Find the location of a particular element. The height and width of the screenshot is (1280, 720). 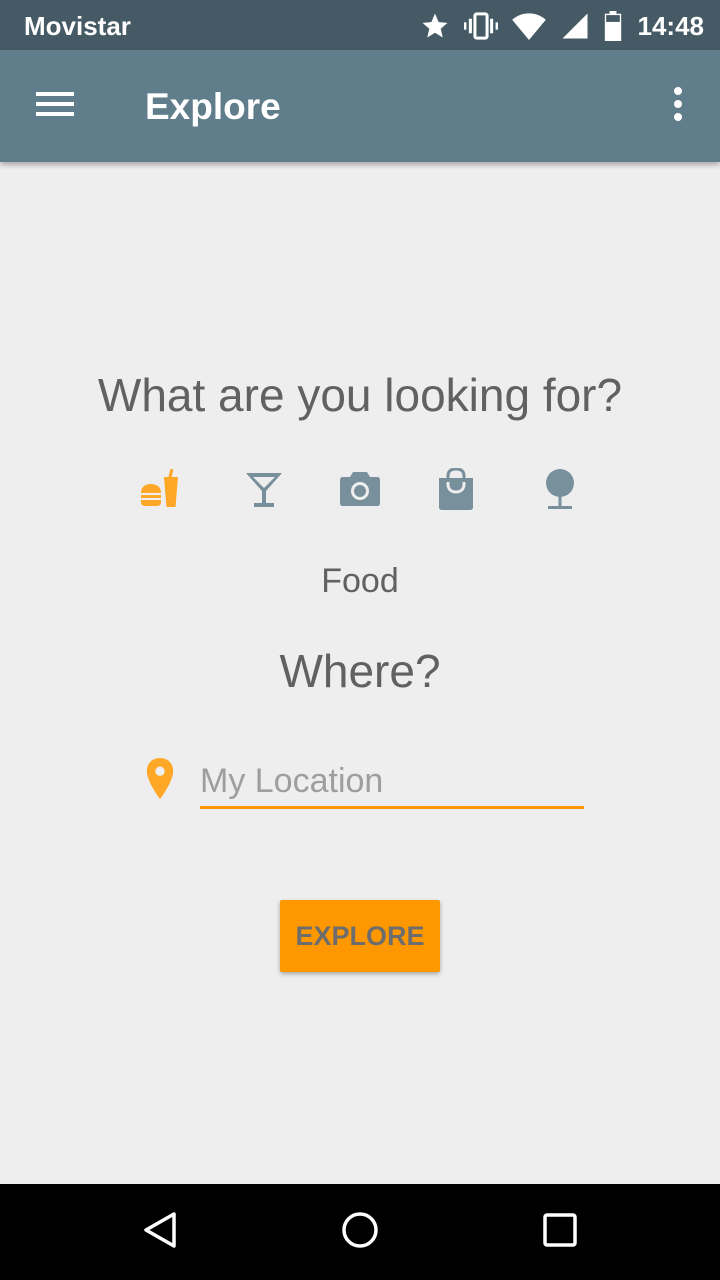

recents-button is located at coordinates (560, 1232).